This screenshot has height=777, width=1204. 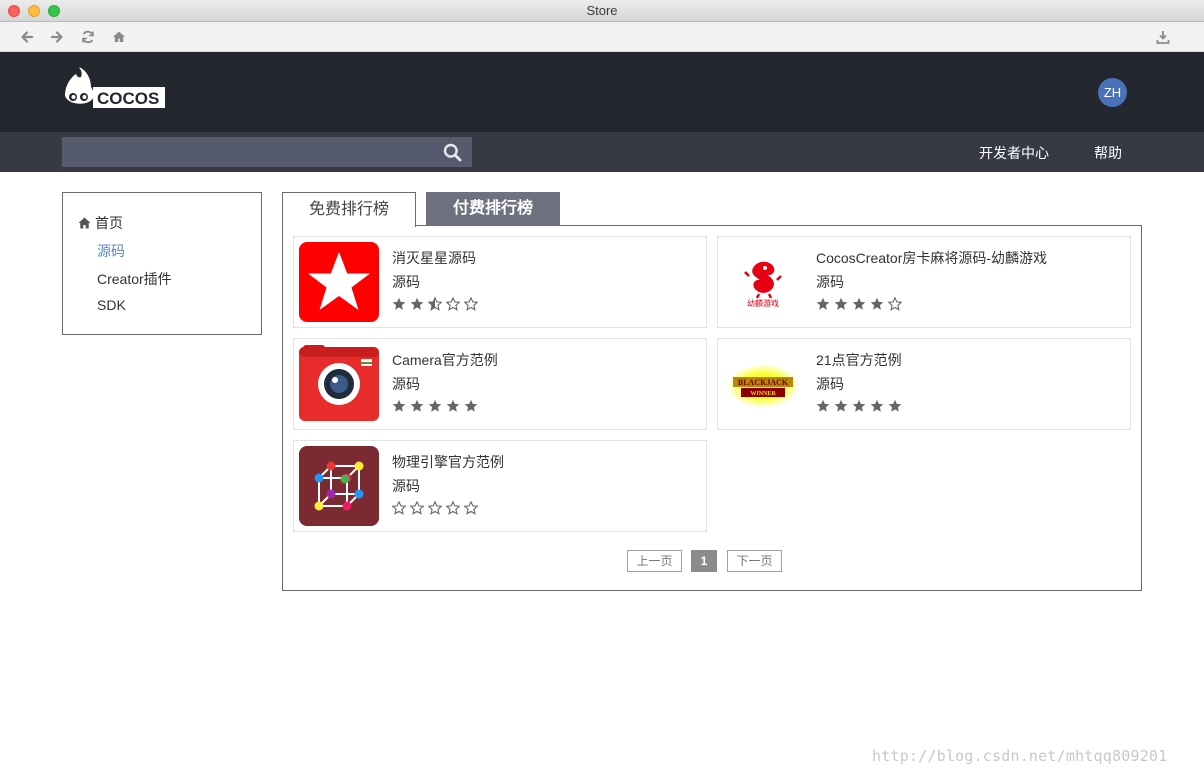 What do you see at coordinates (1108, 153) in the screenshot?
I see `nav-help: 帮助` at bounding box center [1108, 153].